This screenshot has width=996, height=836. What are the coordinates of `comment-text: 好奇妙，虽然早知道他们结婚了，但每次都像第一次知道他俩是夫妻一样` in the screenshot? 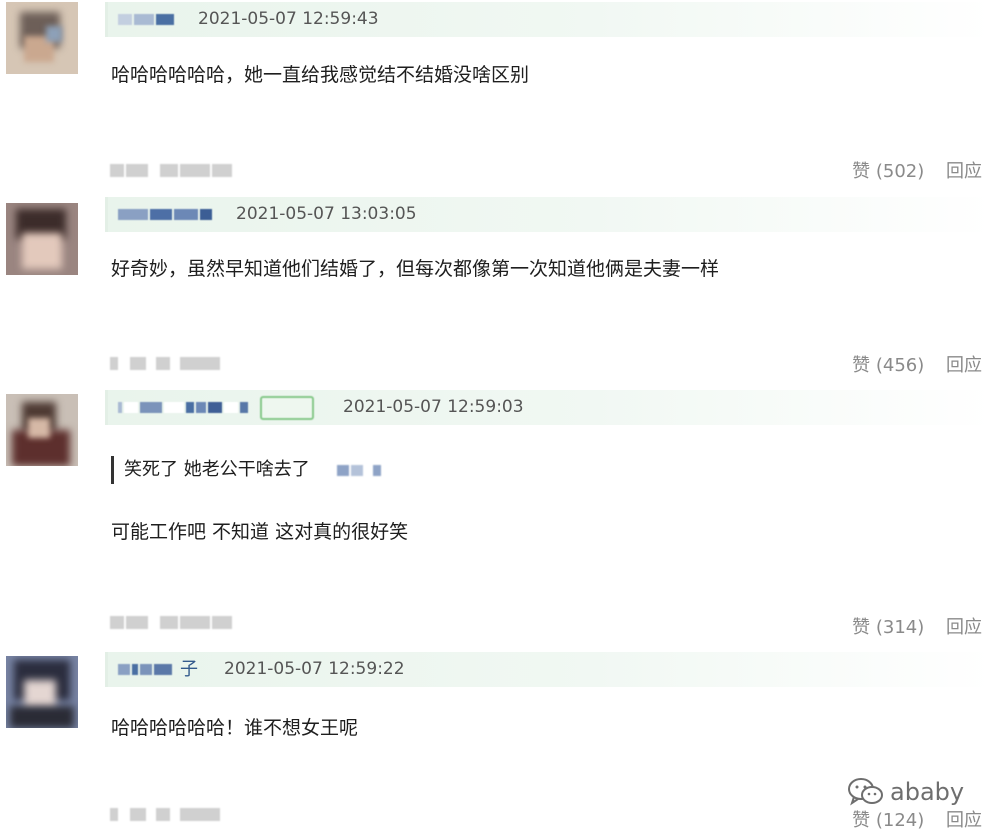 It's located at (415, 269).